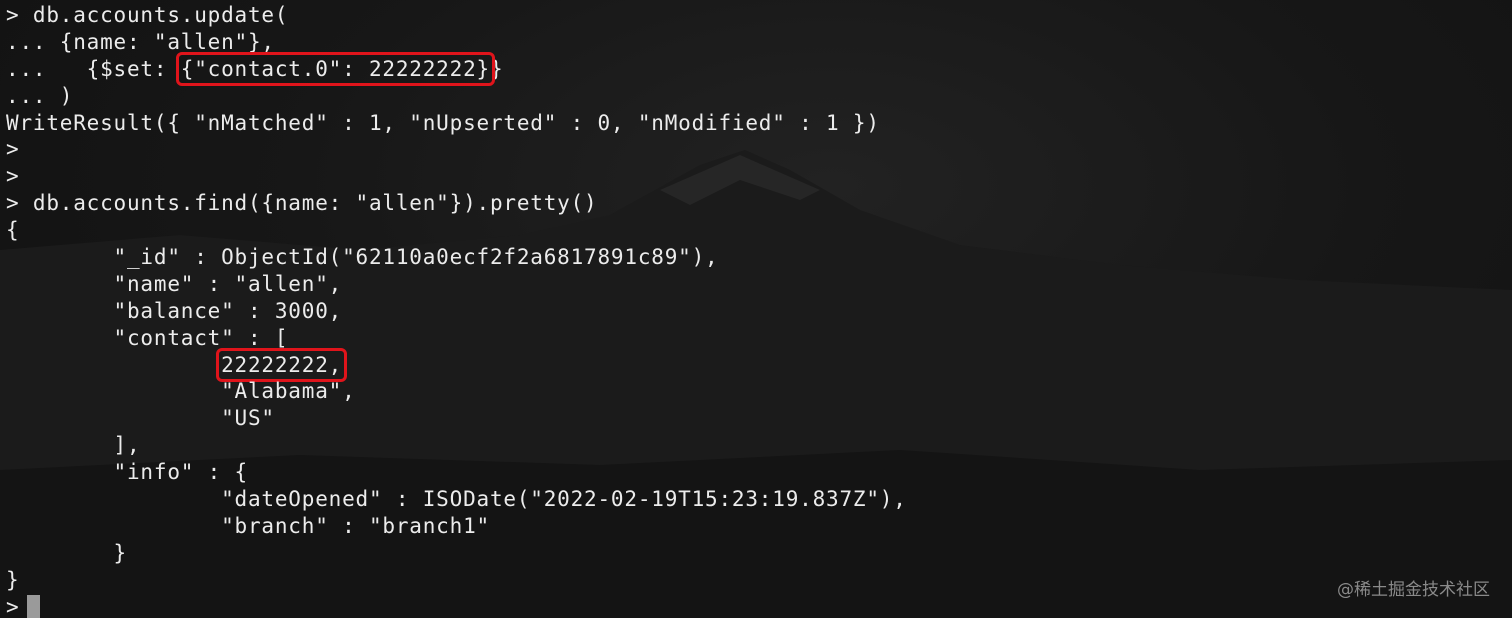 Image resolution: width=1512 pixels, height=618 pixels. What do you see at coordinates (282, 364) in the screenshot?
I see `highlight-box: 22222222,` at bounding box center [282, 364].